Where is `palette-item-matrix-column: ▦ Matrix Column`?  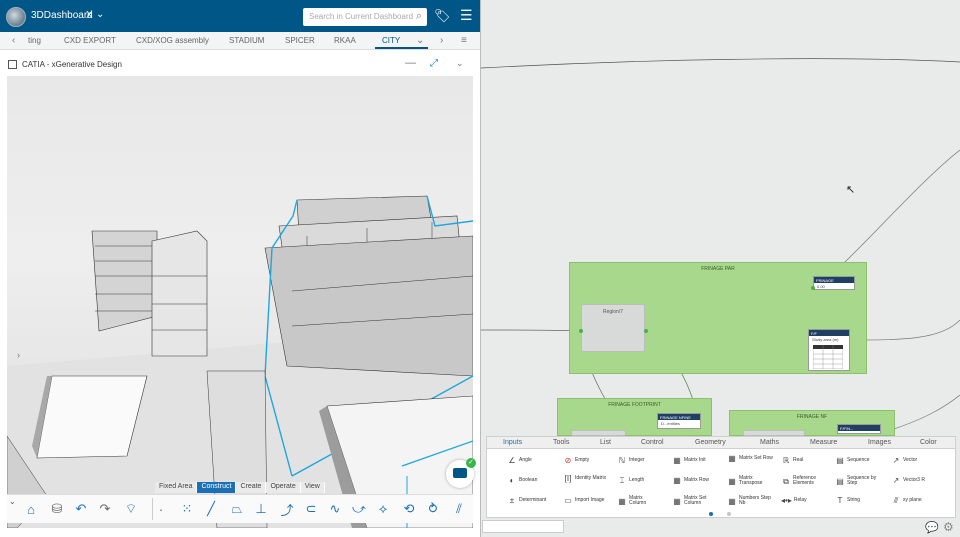
palette-item-matrix-column: ▦ Matrix Column is located at coordinates (639, 501).